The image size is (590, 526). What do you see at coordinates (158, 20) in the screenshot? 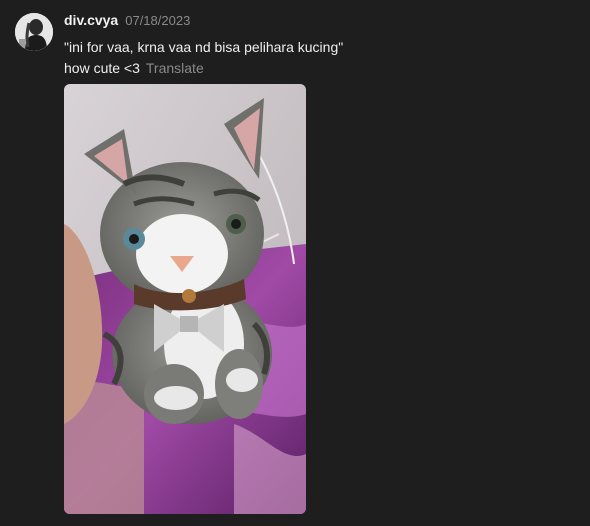
I see `timestamp: 07/18/2023` at bounding box center [158, 20].